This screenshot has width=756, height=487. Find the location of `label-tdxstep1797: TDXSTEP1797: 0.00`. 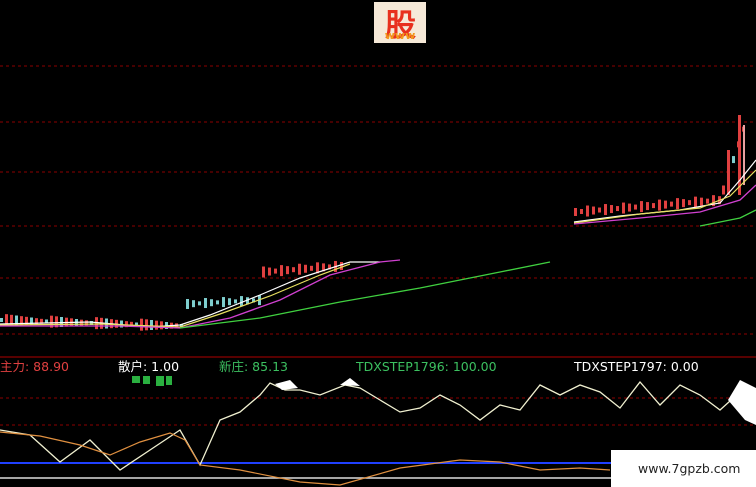

label-tdxstep1797: TDXSTEP1797: 0.00 is located at coordinates (636, 366).